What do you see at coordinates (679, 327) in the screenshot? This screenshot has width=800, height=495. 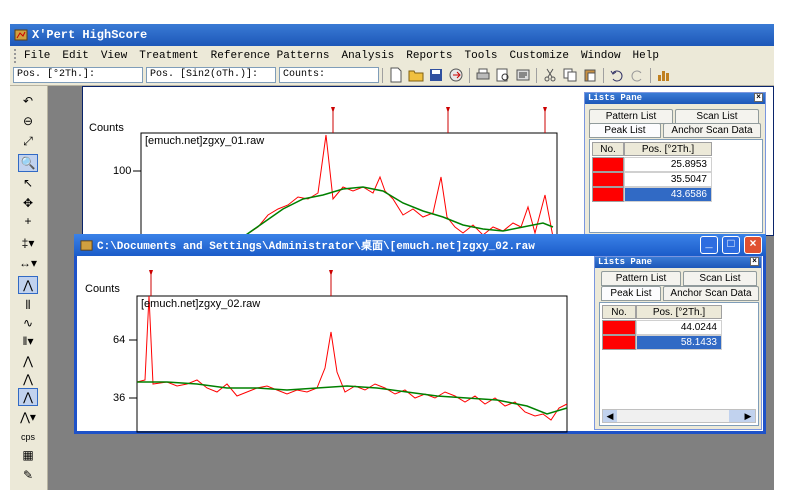 I see `peak-pos-cell: 44.0244` at bounding box center [679, 327].